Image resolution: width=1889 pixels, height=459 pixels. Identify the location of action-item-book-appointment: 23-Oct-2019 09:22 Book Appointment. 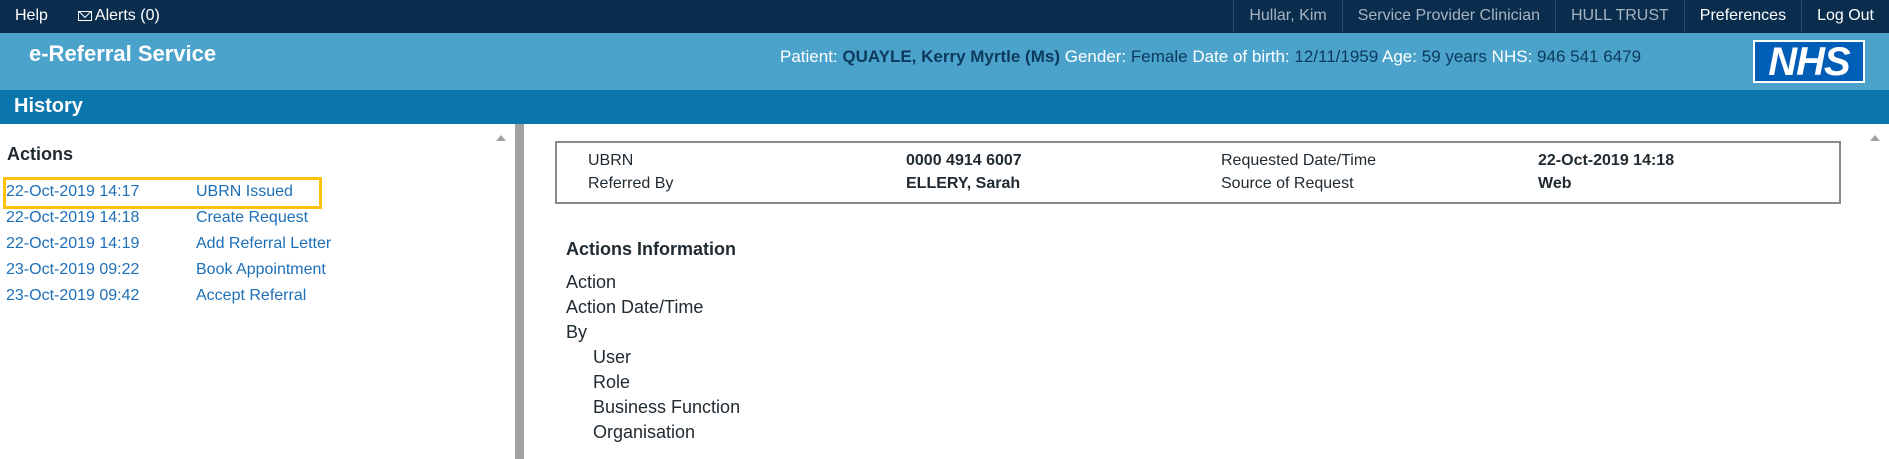
(246, 271).